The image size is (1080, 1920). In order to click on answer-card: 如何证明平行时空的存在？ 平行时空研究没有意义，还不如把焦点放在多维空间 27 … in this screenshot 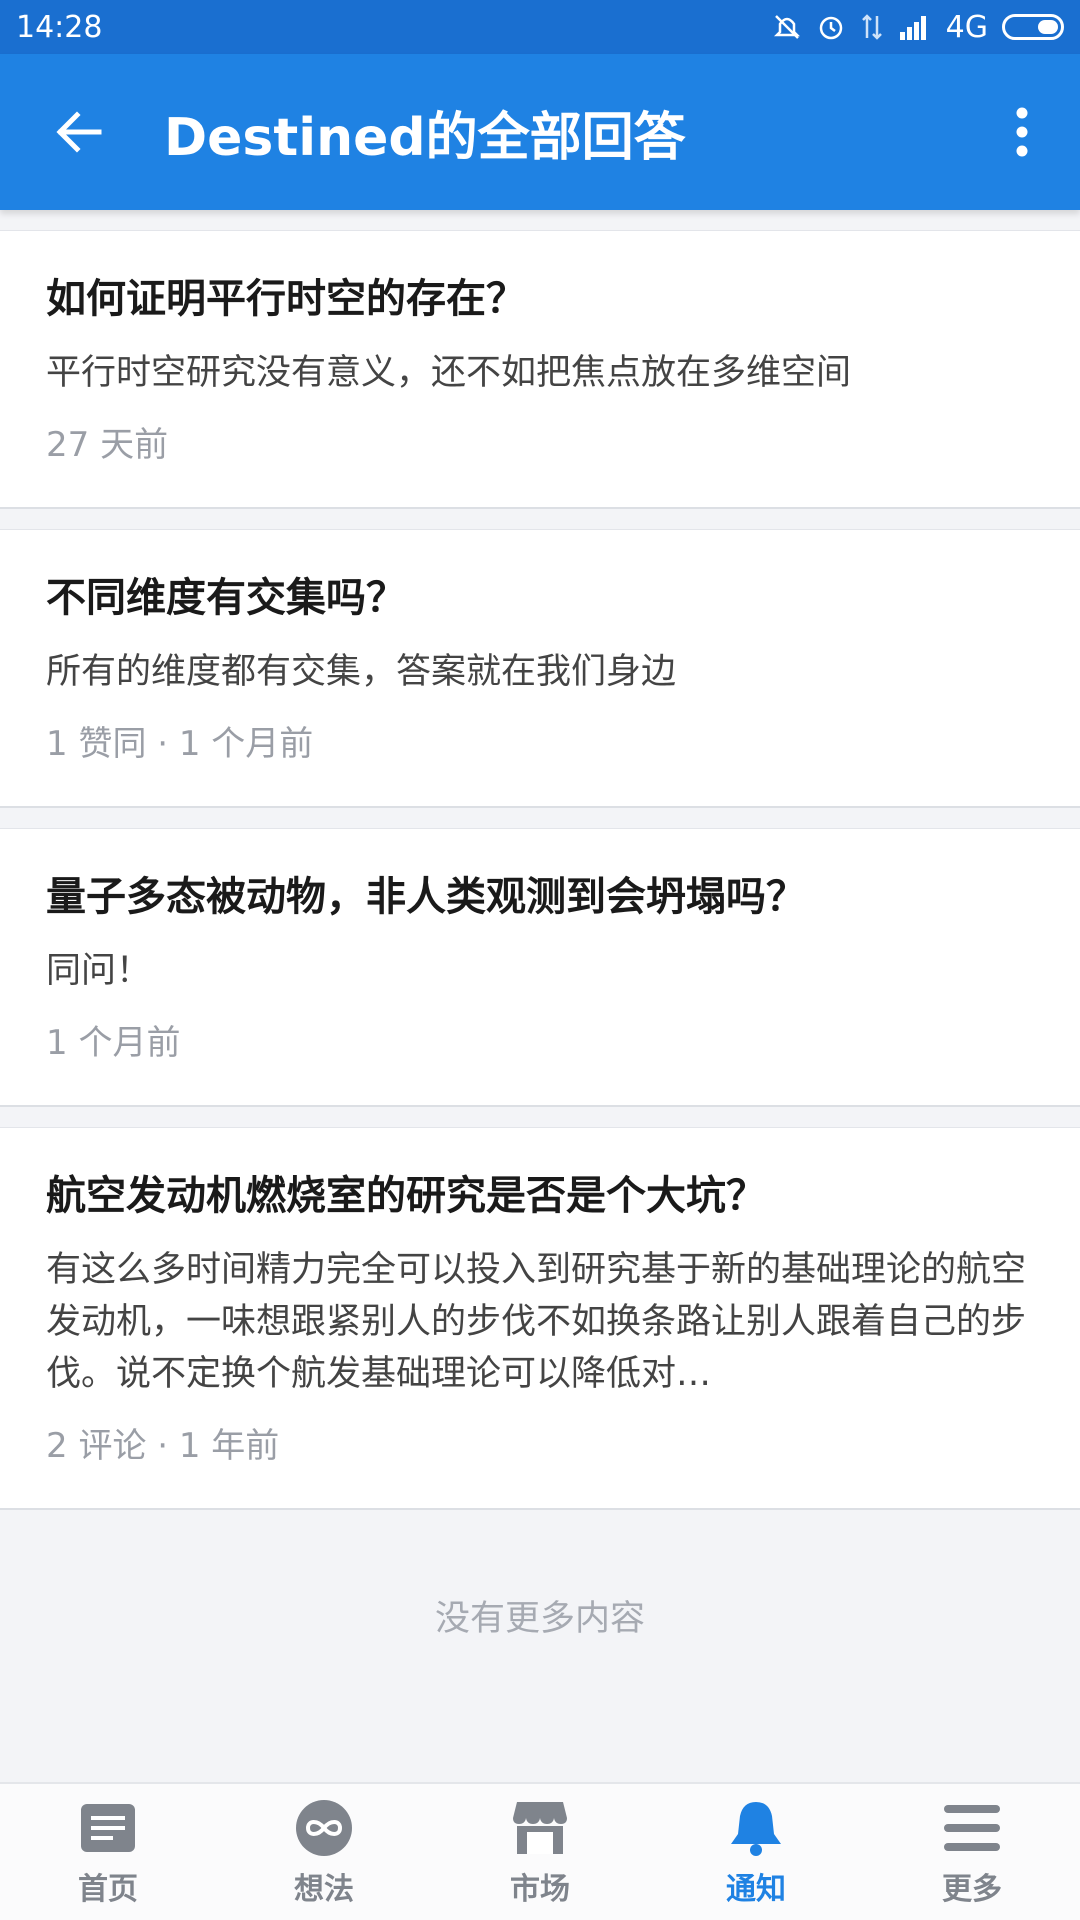, I will do `click(540, 369)`.